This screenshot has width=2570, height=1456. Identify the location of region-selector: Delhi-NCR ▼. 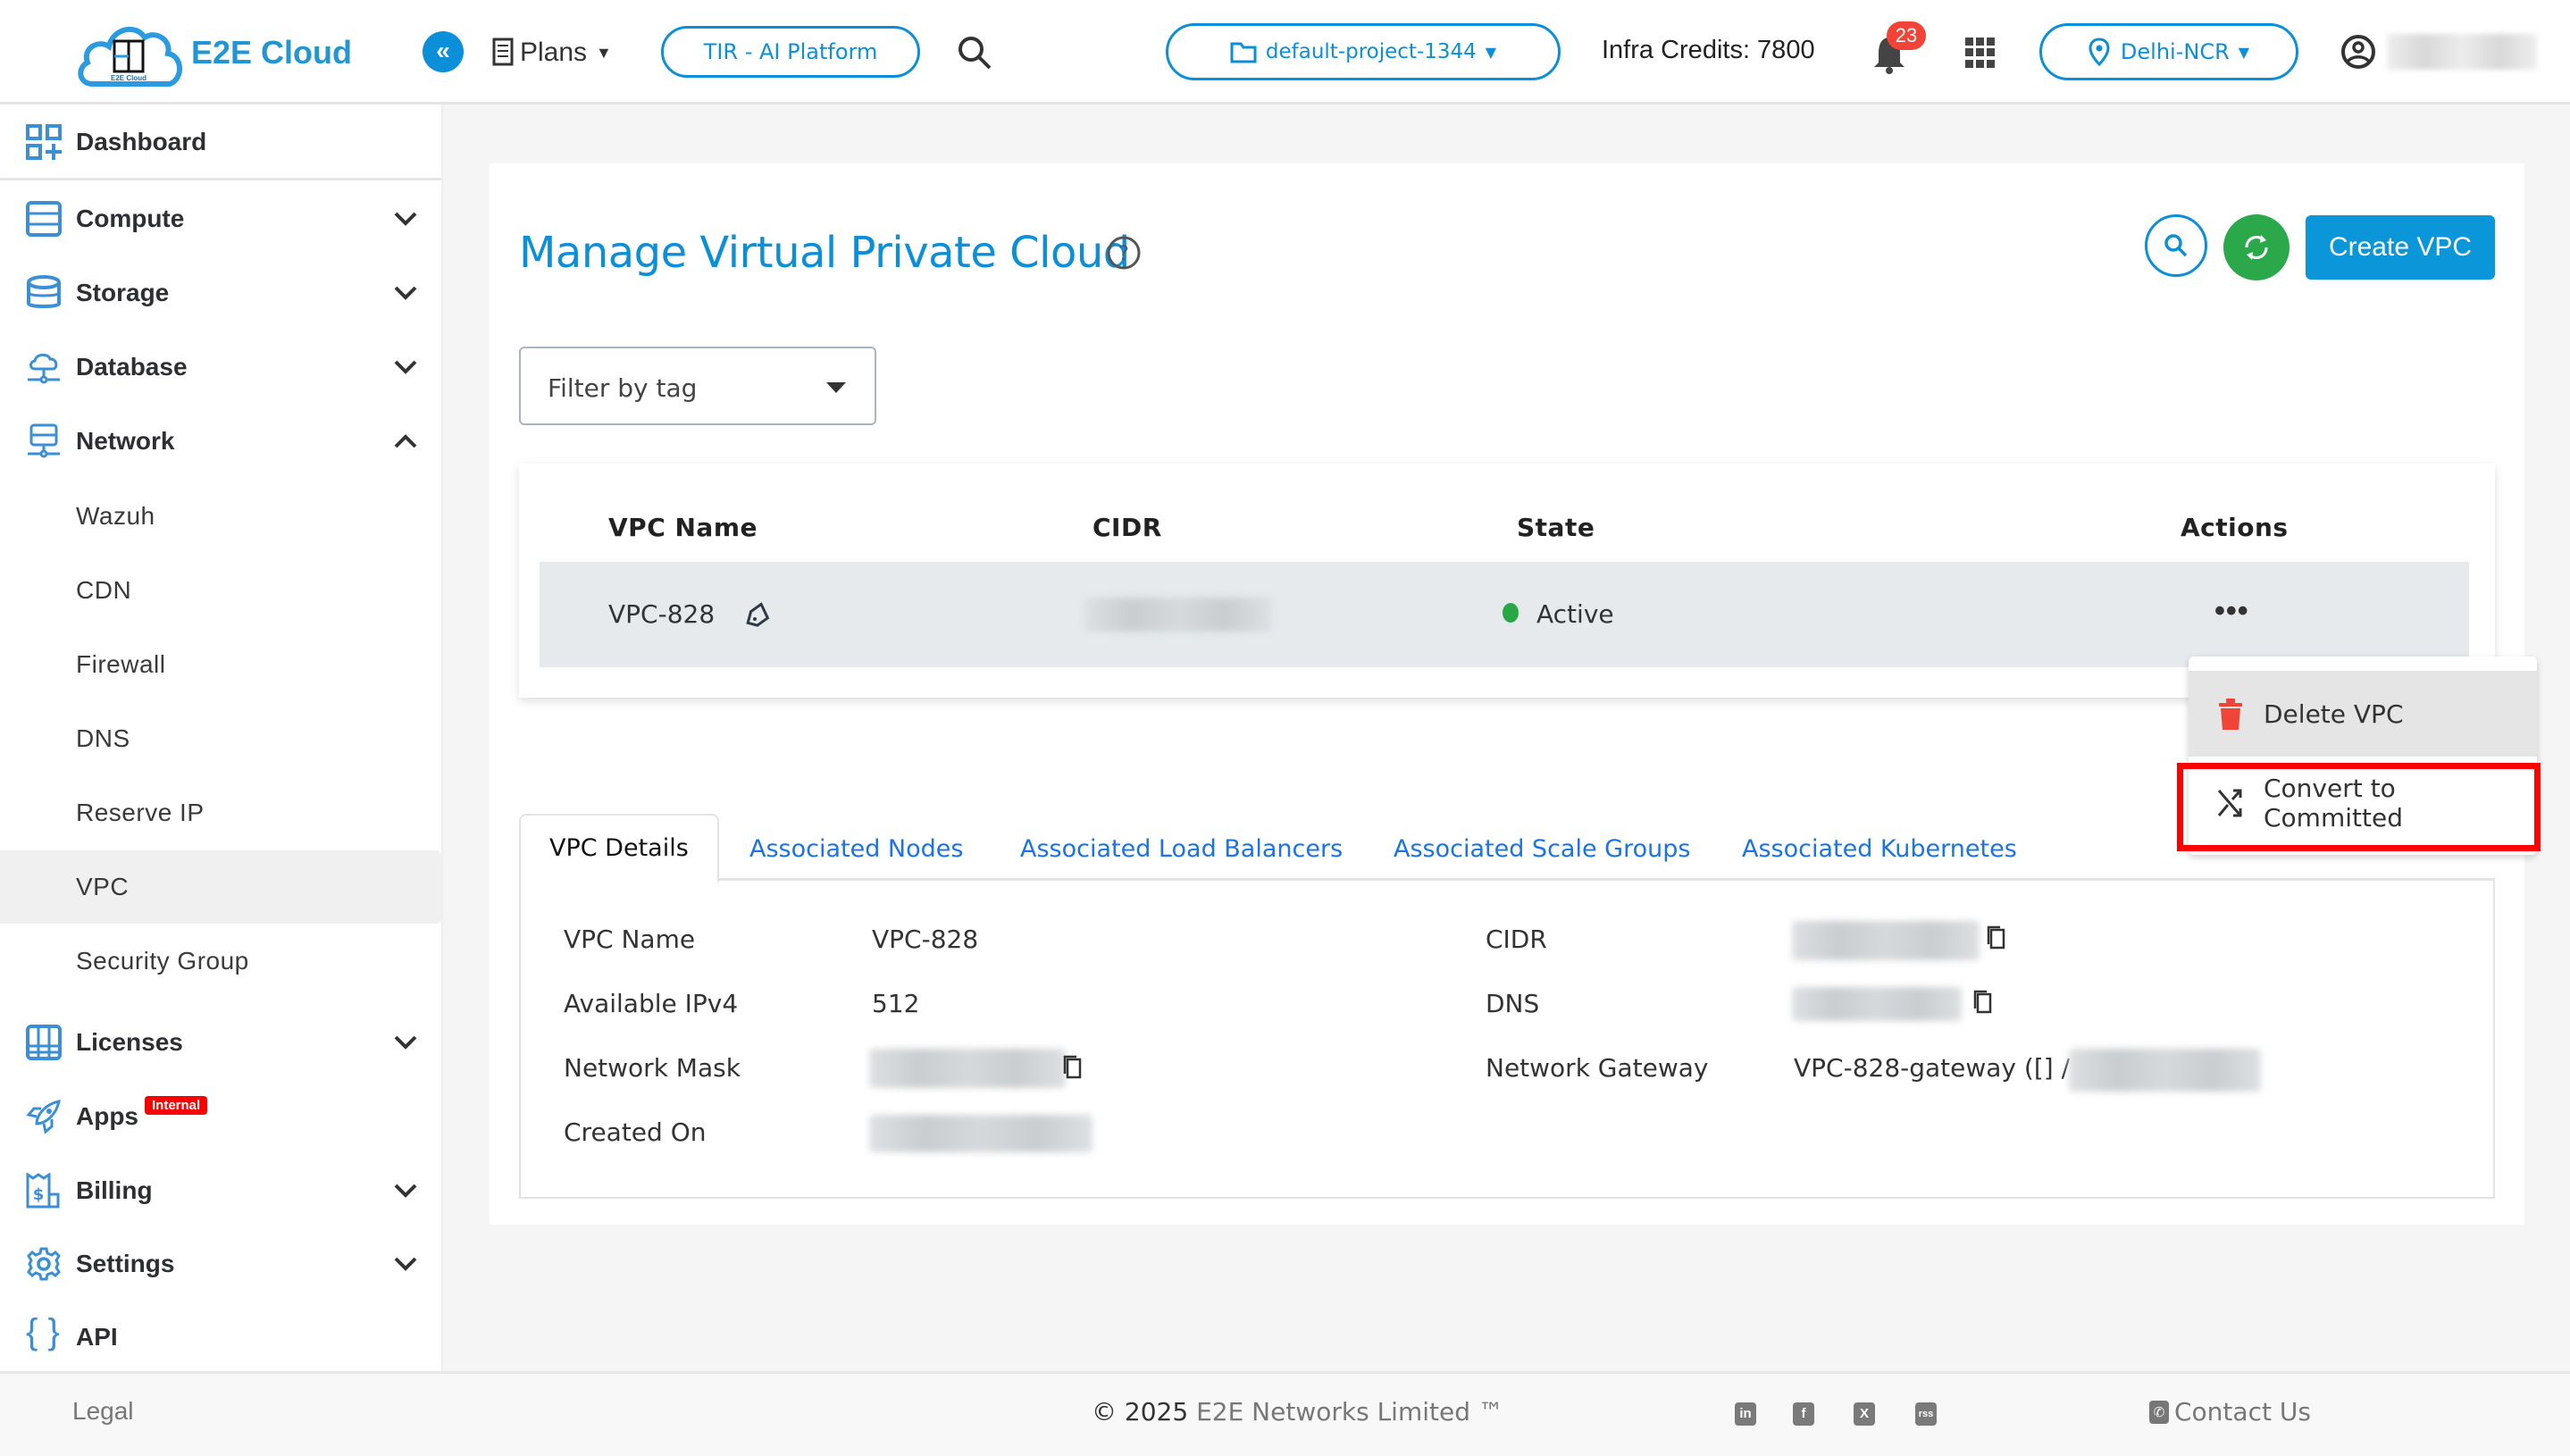
(2168, 51).